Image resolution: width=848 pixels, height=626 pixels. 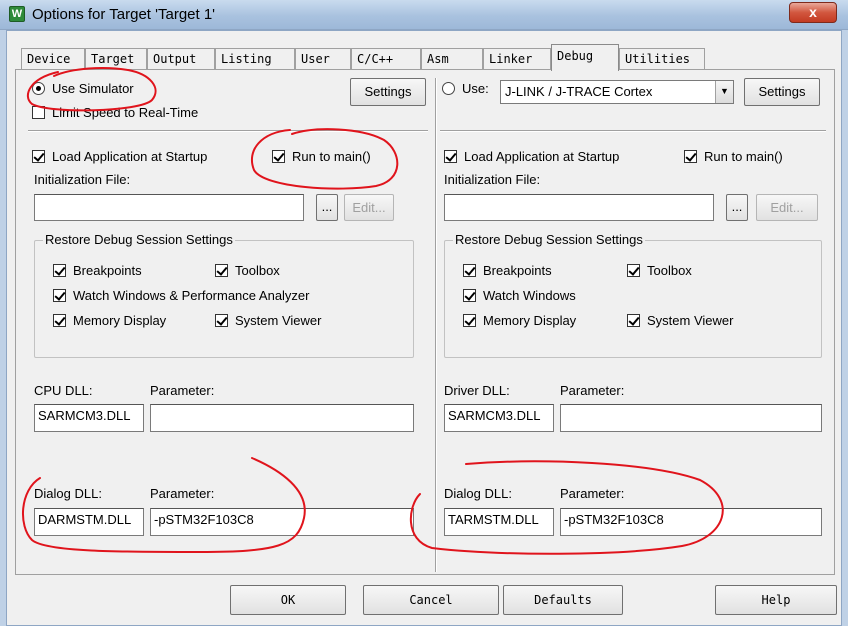 What do you see at coordinates (124, 14) in the screenshot?
I see `window-title: Options for Target 'Target 1'` at bounding box center [124, 14].